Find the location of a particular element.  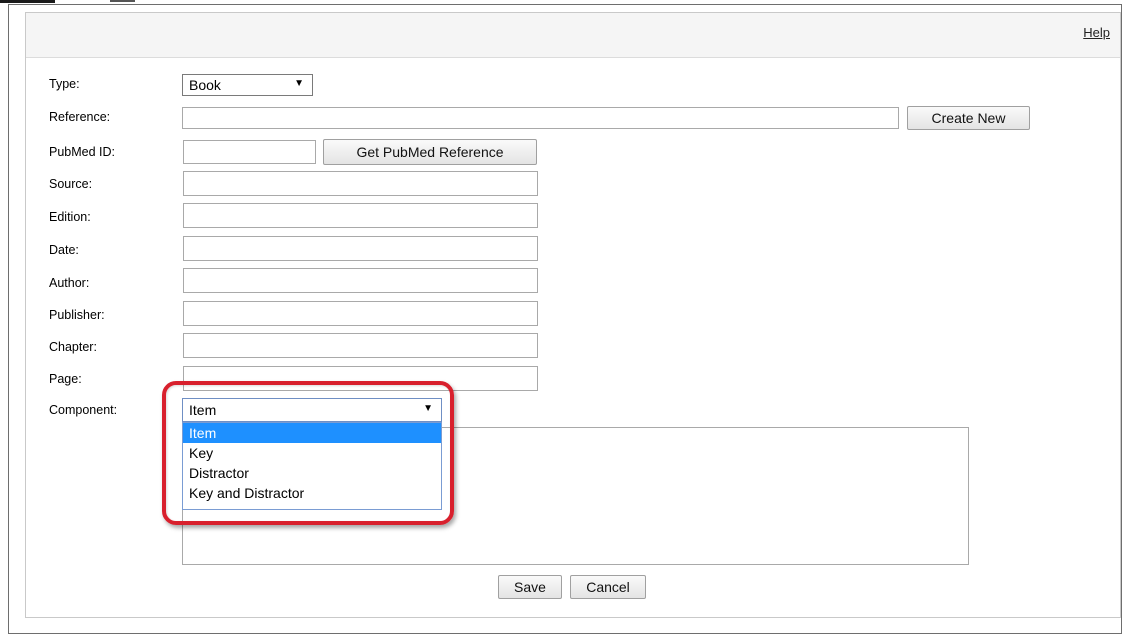

component-option-key-and-distractor: Key and Distractor is located at coordinates (312, 493).